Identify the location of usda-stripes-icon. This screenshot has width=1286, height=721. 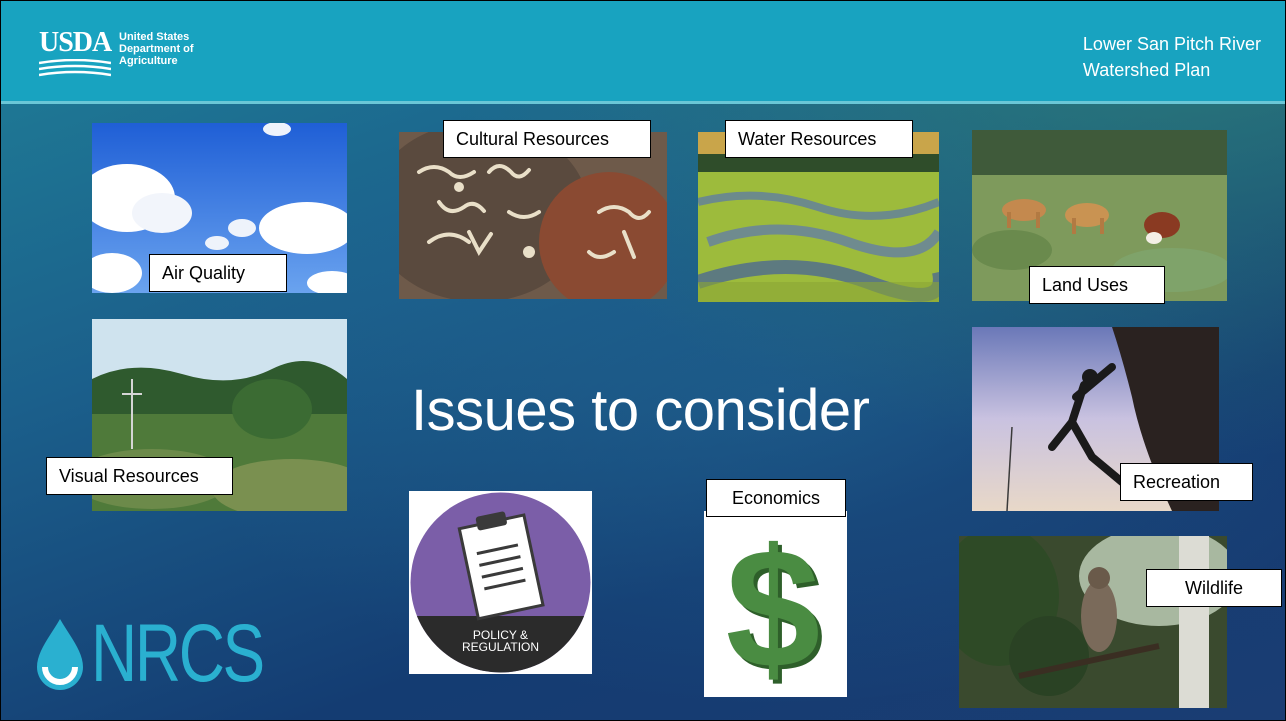
(75, 68).